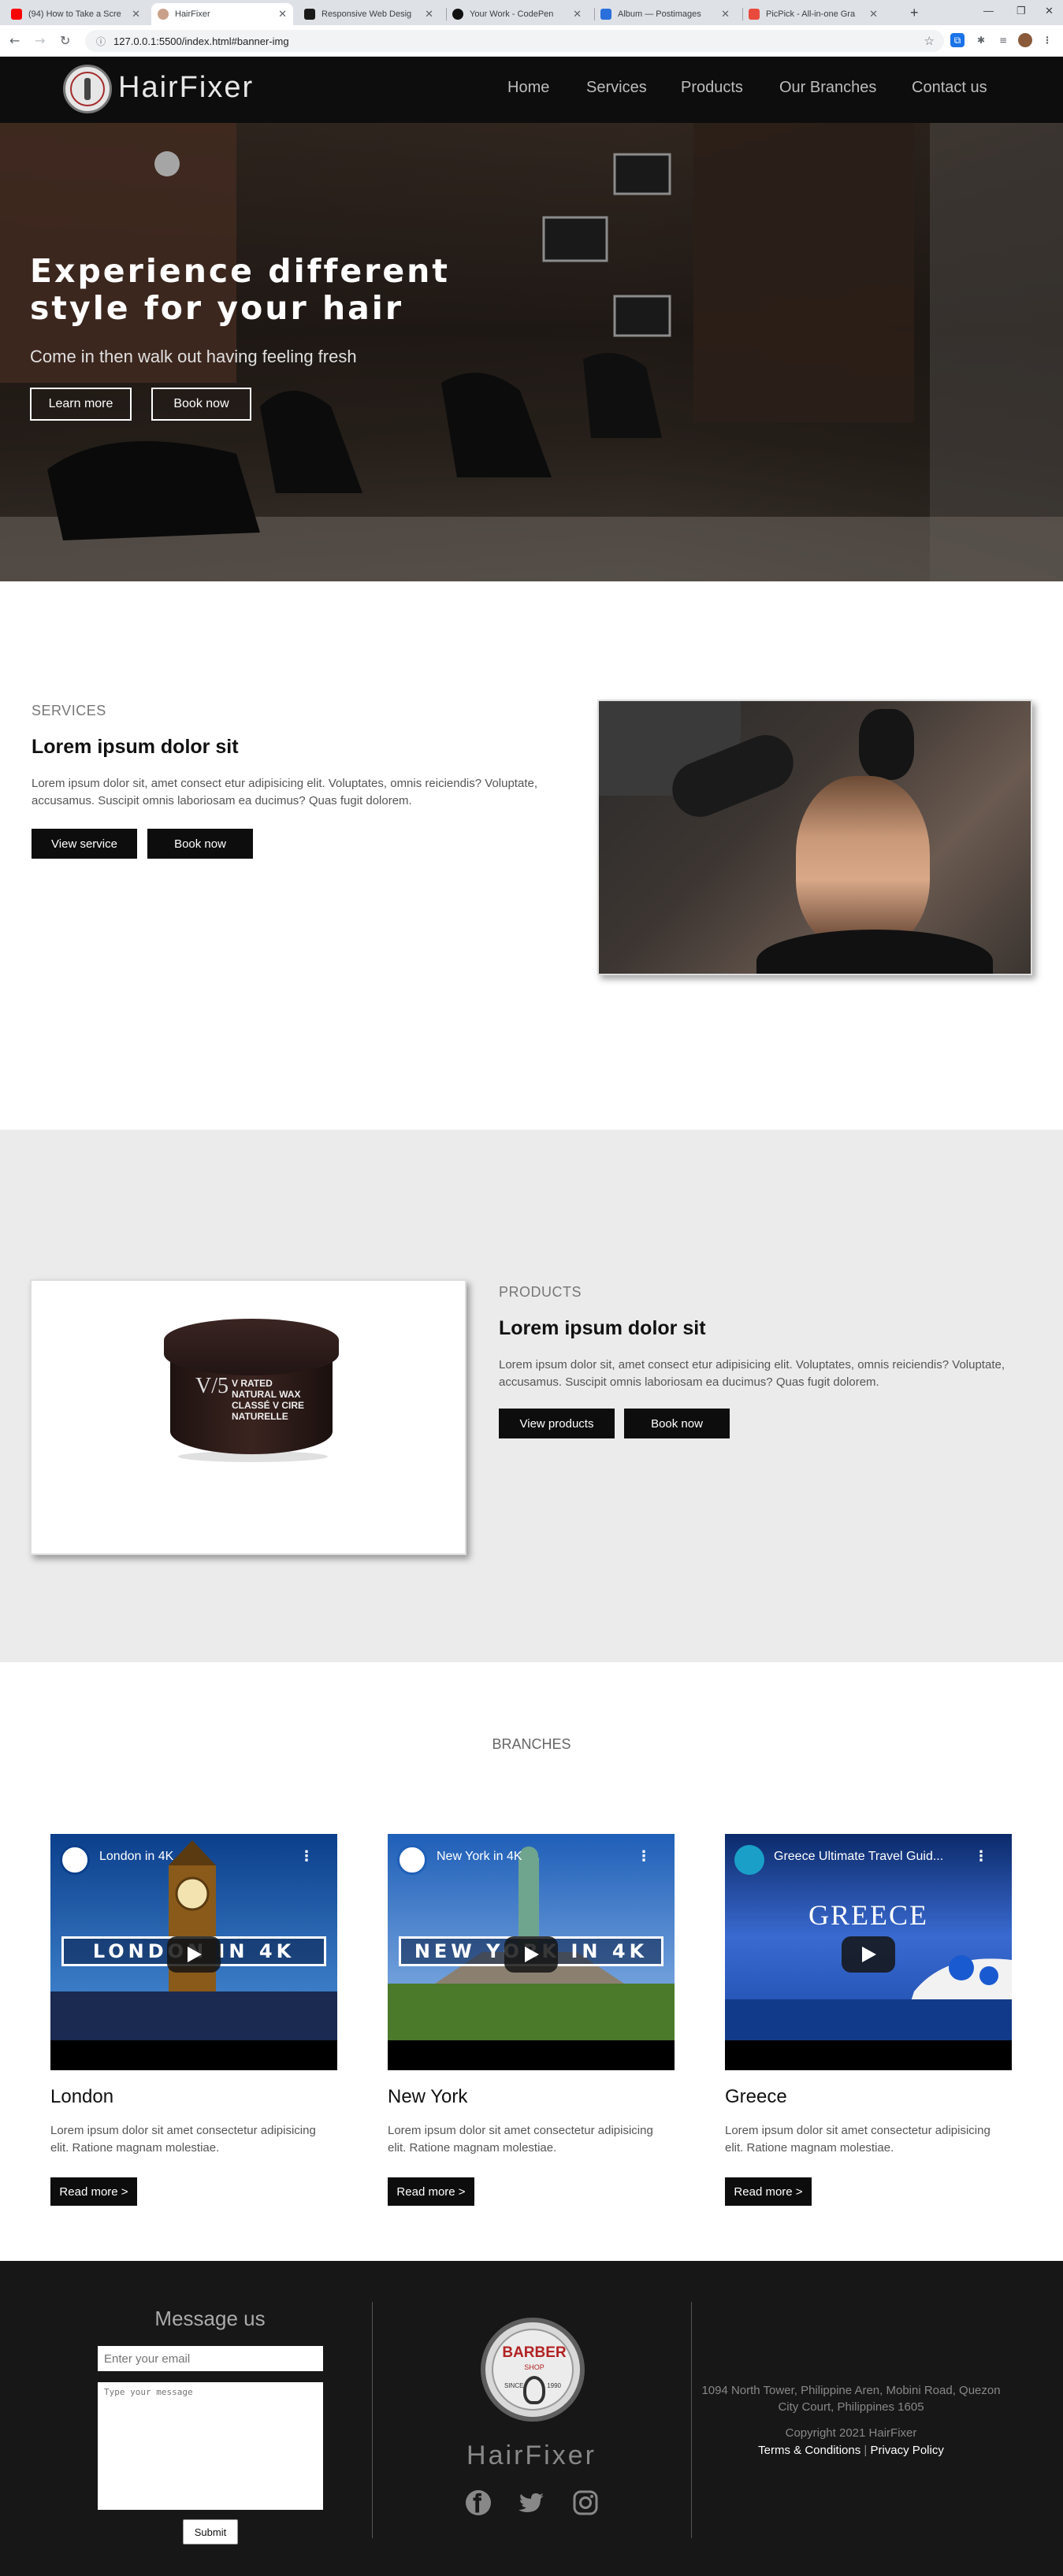 The height and width of the screenshot is (2576, 1063). I want to click on branch-name-new-york: New York, so click(428, 2096).